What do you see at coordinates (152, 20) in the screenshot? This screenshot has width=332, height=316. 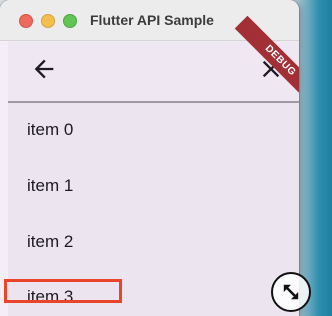 I see `window-title: Flutter API Sample` at bounding box center [152, 20].